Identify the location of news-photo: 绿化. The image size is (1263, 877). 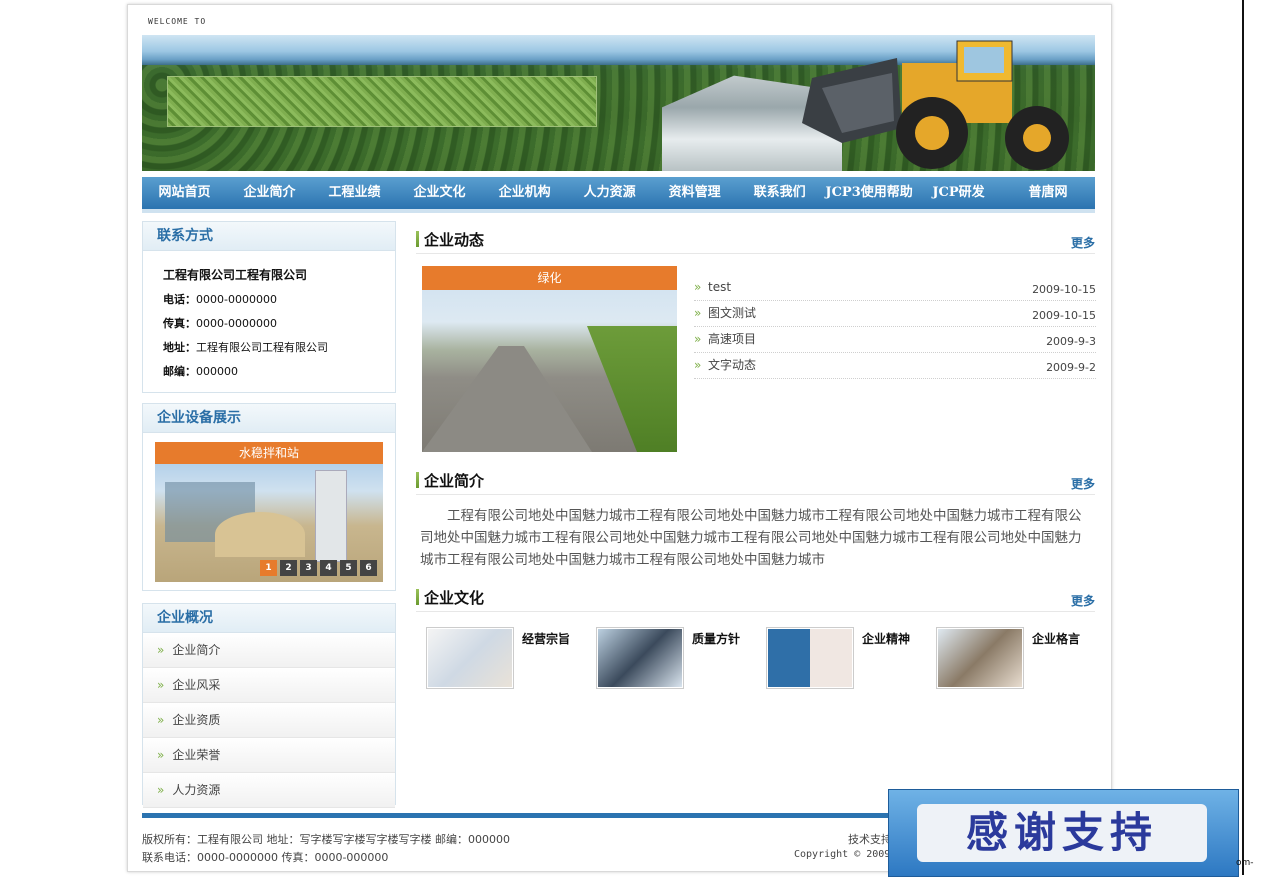
(549, 359).